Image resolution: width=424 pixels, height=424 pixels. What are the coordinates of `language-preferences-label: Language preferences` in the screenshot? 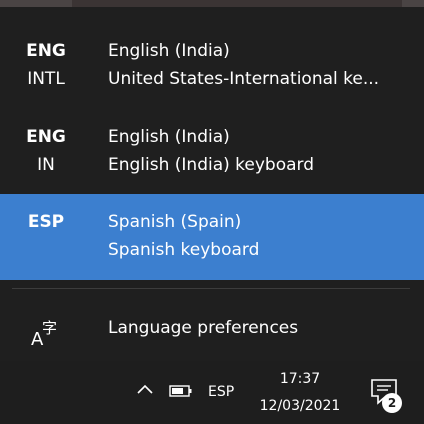 It's located at (203, 328).